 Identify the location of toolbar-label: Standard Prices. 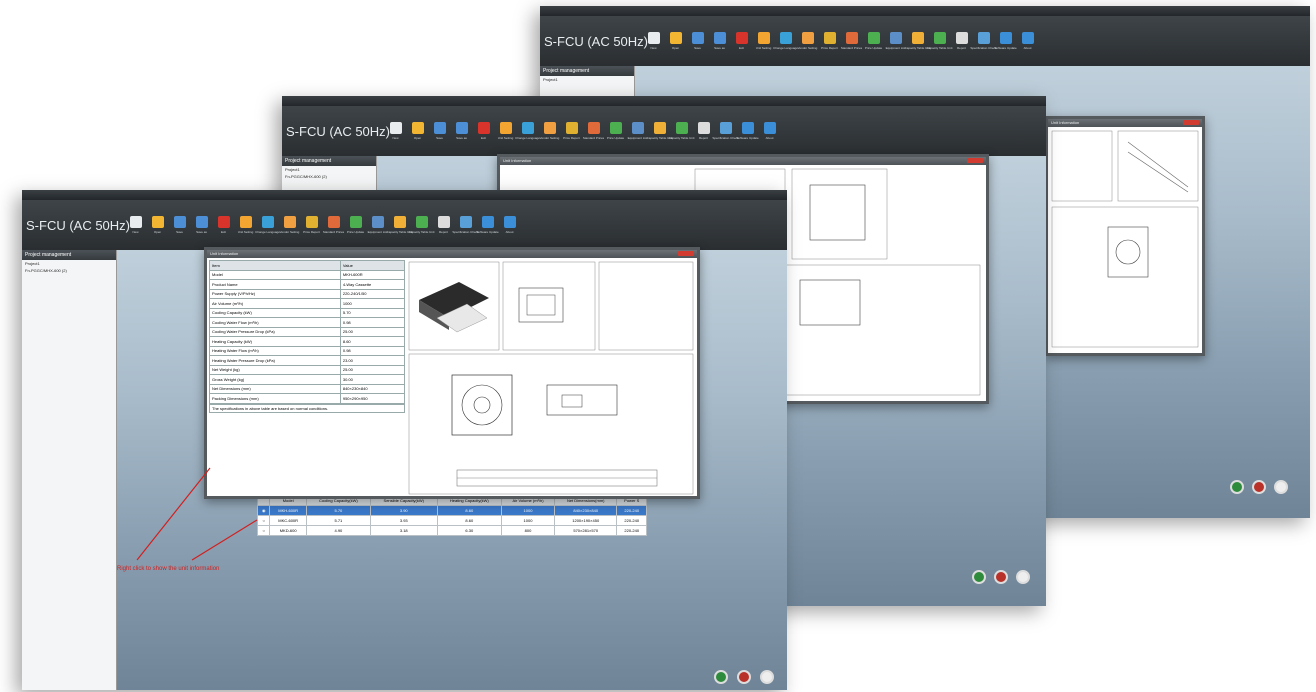
(593, 138).